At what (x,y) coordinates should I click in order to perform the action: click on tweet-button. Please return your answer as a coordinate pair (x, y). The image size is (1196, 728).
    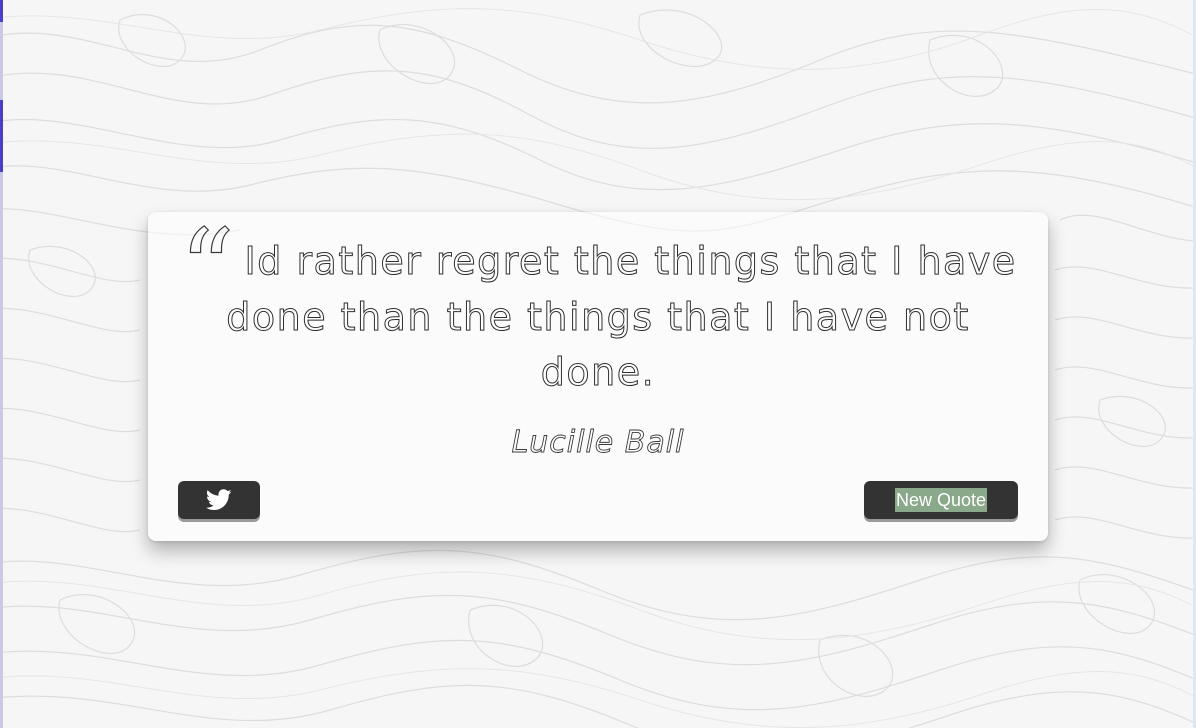
    Looking at the image, I should click on (219, 500).